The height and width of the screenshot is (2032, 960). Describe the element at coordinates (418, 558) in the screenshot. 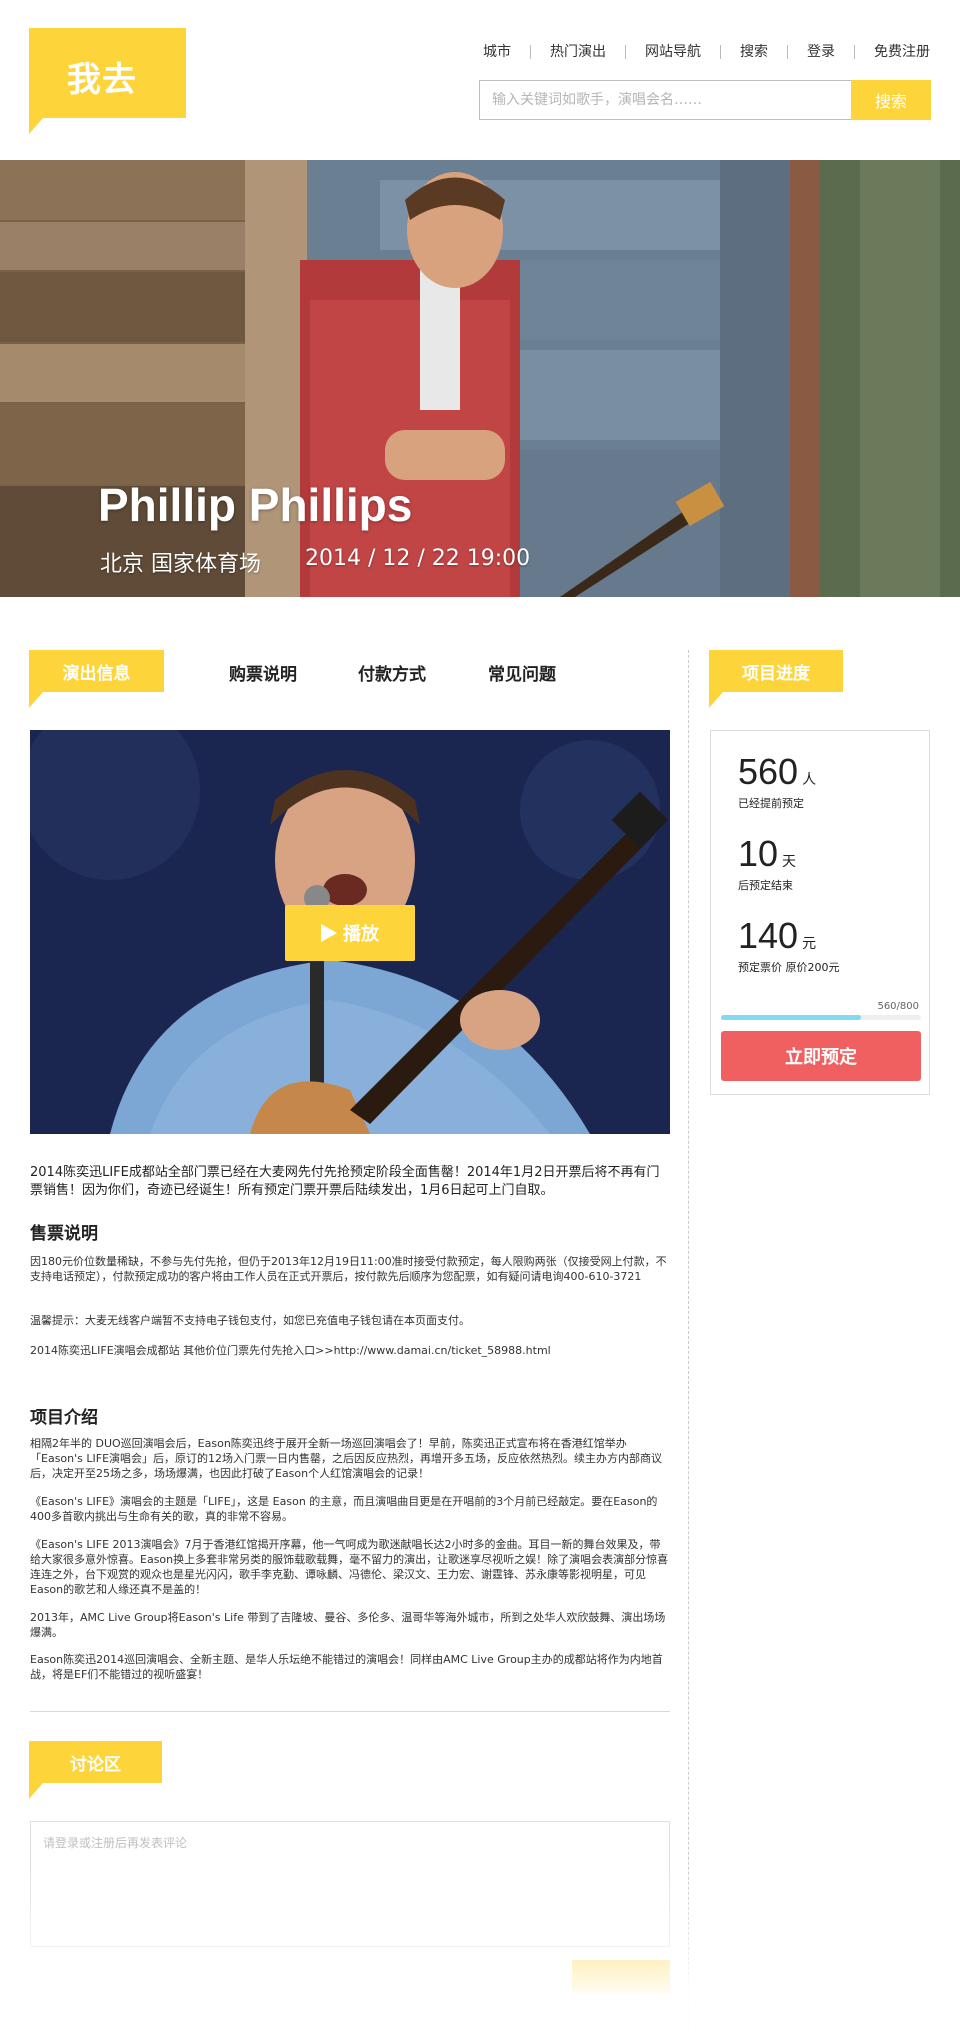

I see `event-datetime: 2014 / 12 / 22 19:00` at that location.